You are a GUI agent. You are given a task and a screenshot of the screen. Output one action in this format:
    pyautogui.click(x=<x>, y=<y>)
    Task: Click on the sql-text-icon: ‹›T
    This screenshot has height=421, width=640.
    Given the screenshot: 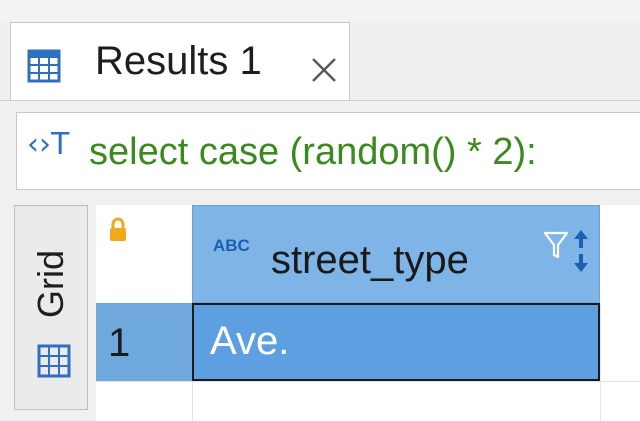 What is the action you would take?
    pyautogui.click(x=48, y=144)
    